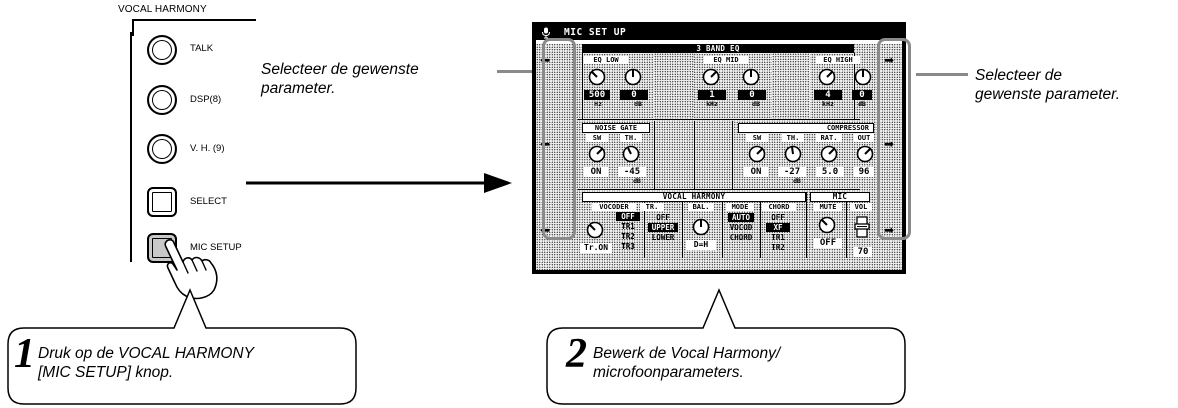 The image size is (1178, 408). I want to click on eq-high-freq-knob, so click(827, 77).